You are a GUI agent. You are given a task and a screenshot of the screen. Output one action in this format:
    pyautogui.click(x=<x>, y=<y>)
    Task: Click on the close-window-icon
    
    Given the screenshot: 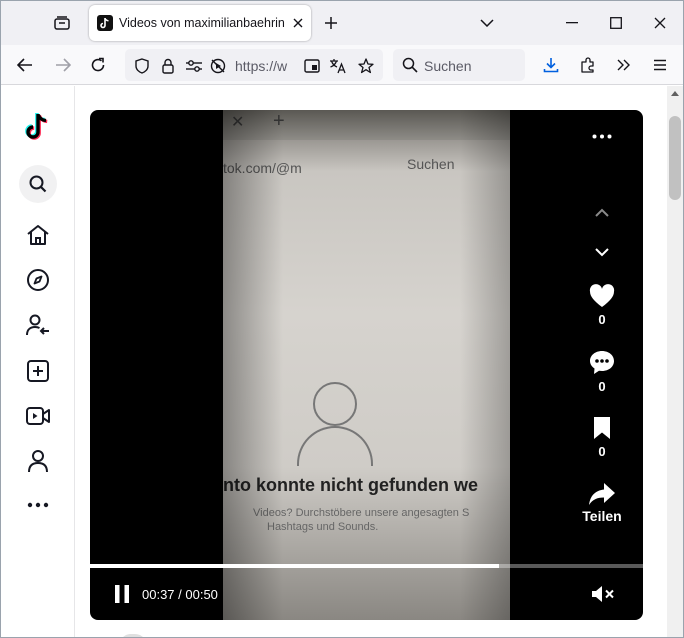 What is the action you would take?
    pyautogui.click(x=660, y=23)
    